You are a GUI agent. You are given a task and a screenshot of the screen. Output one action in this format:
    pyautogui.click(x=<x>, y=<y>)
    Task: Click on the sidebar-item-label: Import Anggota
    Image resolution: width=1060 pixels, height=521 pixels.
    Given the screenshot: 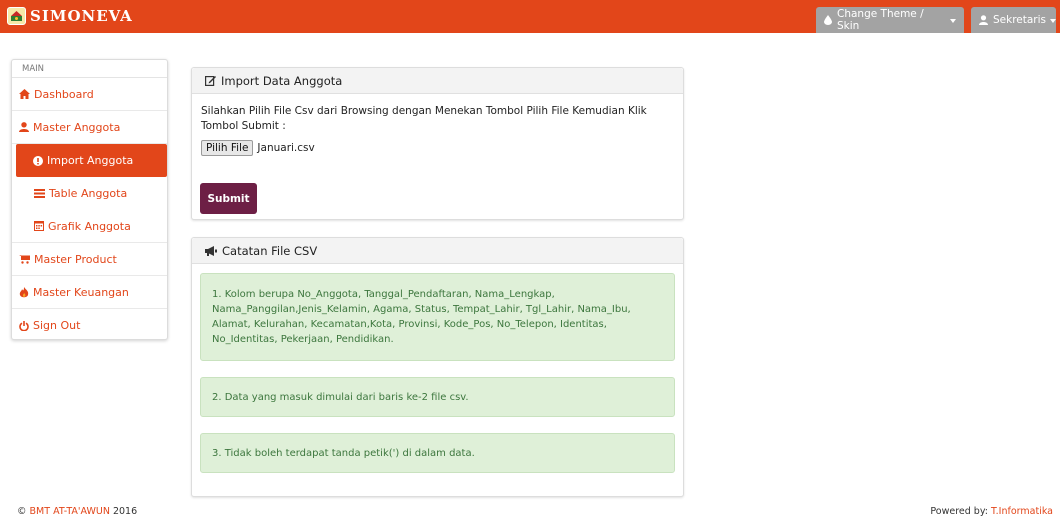 What is the action you would take?
    pyautogui.click(x=90, y=160)
    